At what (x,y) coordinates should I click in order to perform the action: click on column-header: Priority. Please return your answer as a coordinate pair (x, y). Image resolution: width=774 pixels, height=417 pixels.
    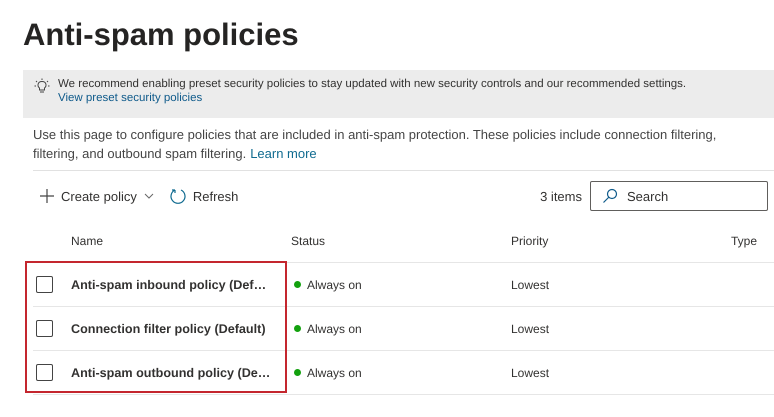
    Looking at the image, I should click on (621, 241).